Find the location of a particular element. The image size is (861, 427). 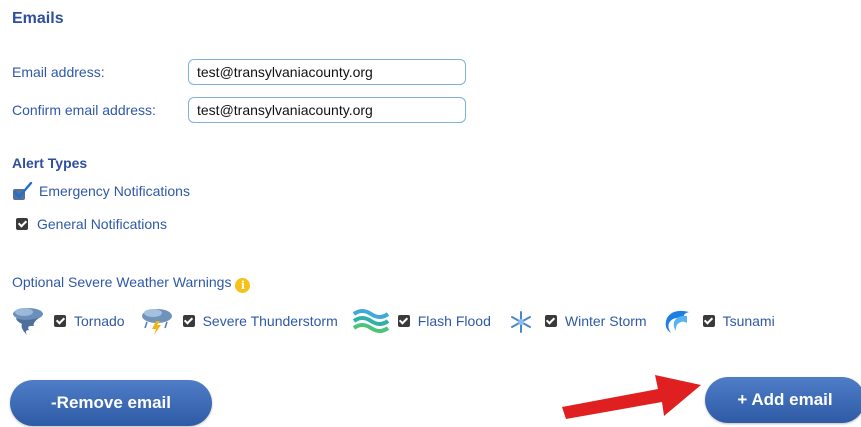

weather-heading-label: Optional Severe Weather Warnings is located at coordinates (122, 282).